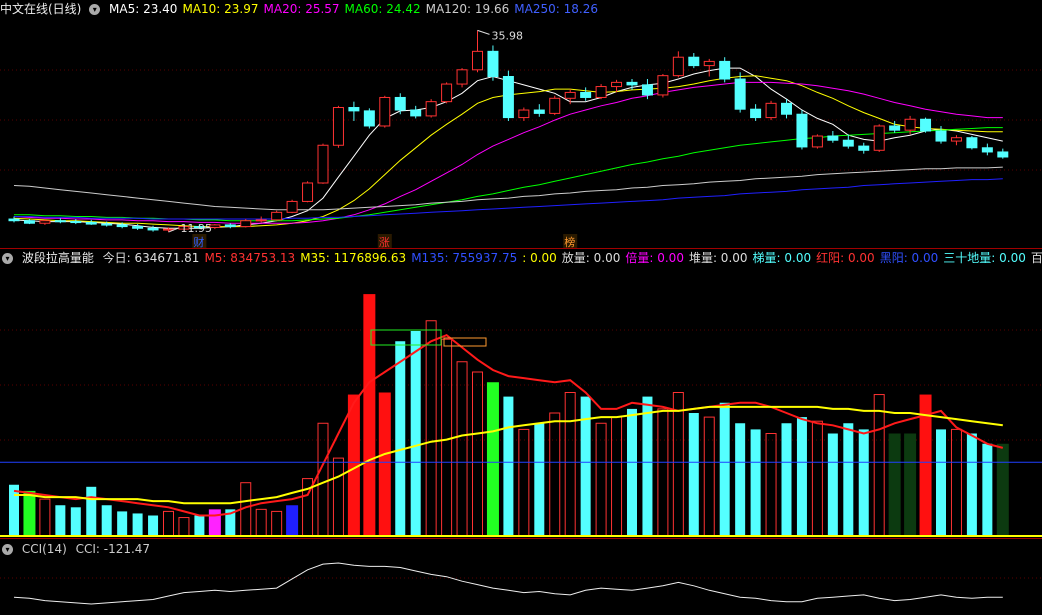 This screenshot has width=1042, height=615. I want to click on settings-icon: ▾, so click(95, 9).